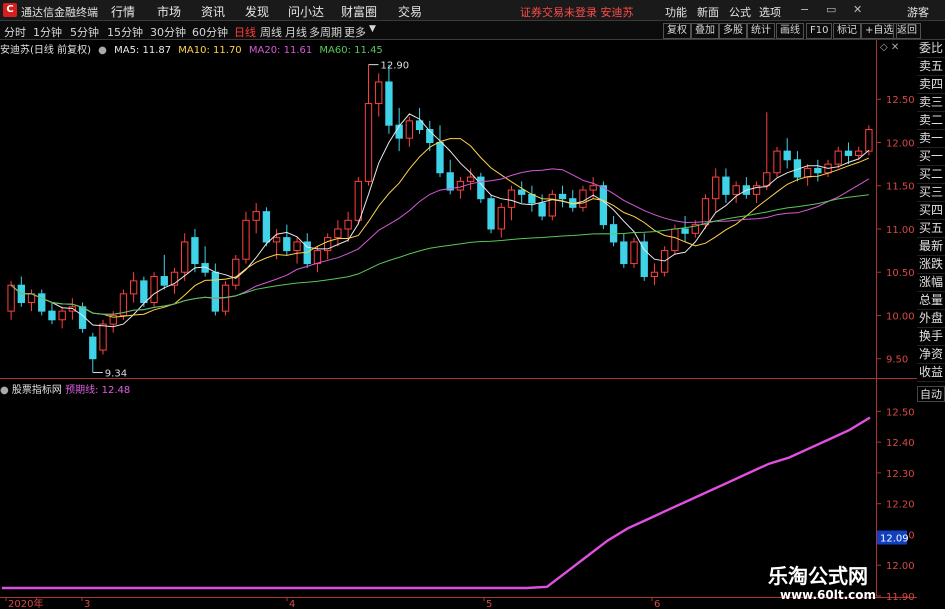 Image resolution: width=945 pixels, height=609 pixels. I want to click on x-tick-label: 3, so click(87, 604).